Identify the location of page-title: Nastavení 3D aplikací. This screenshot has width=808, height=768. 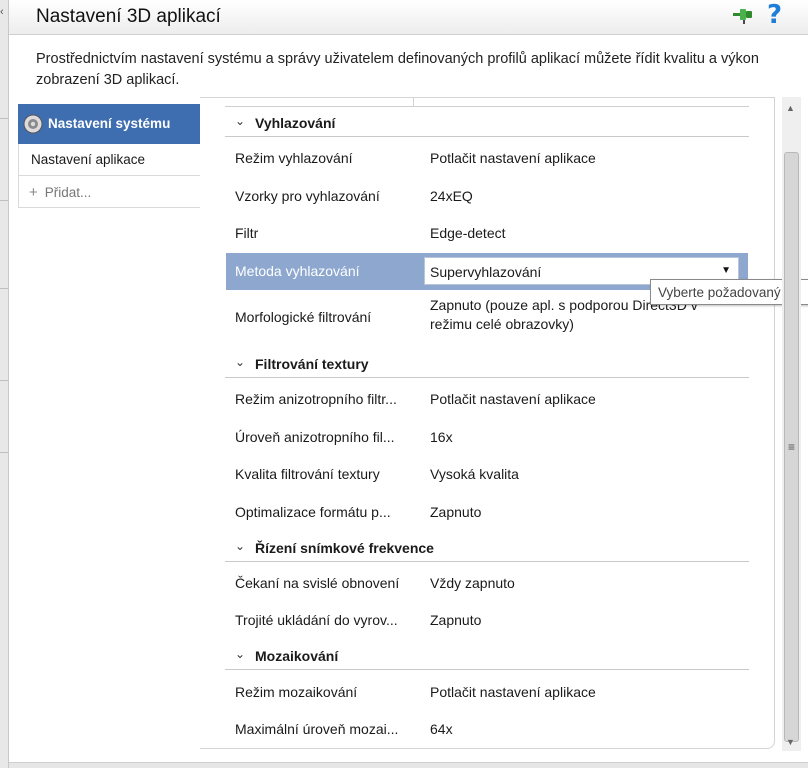
(128, 16).